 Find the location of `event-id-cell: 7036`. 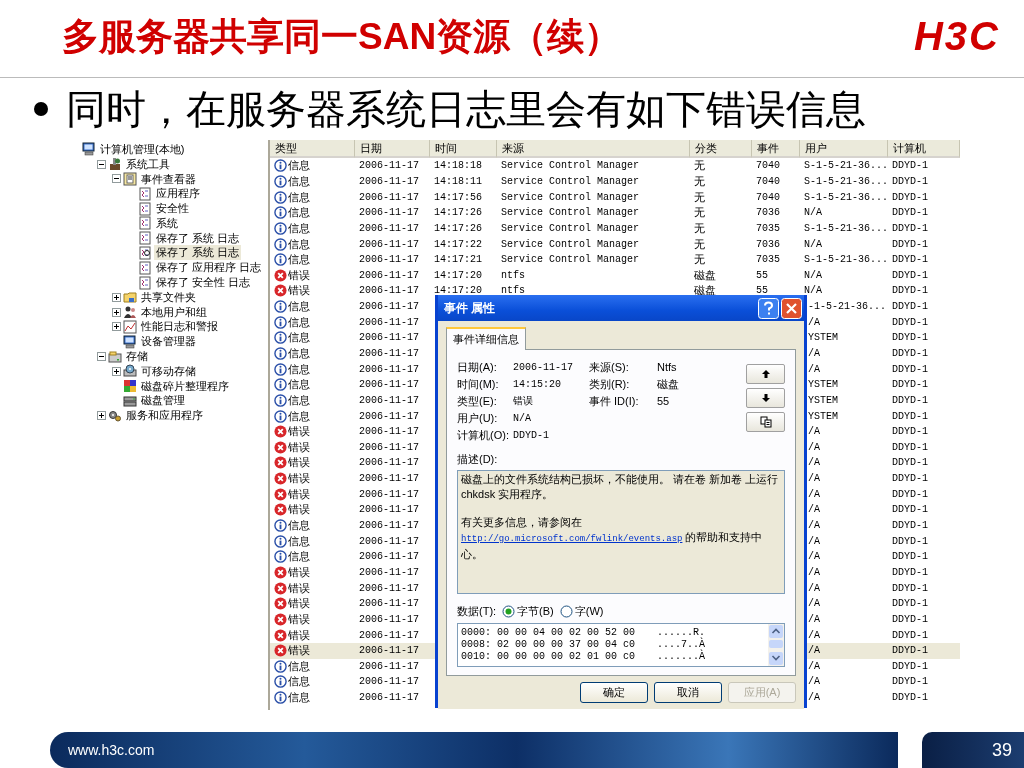

event-id-cell: 7036 is located at coordinates (768, 244).